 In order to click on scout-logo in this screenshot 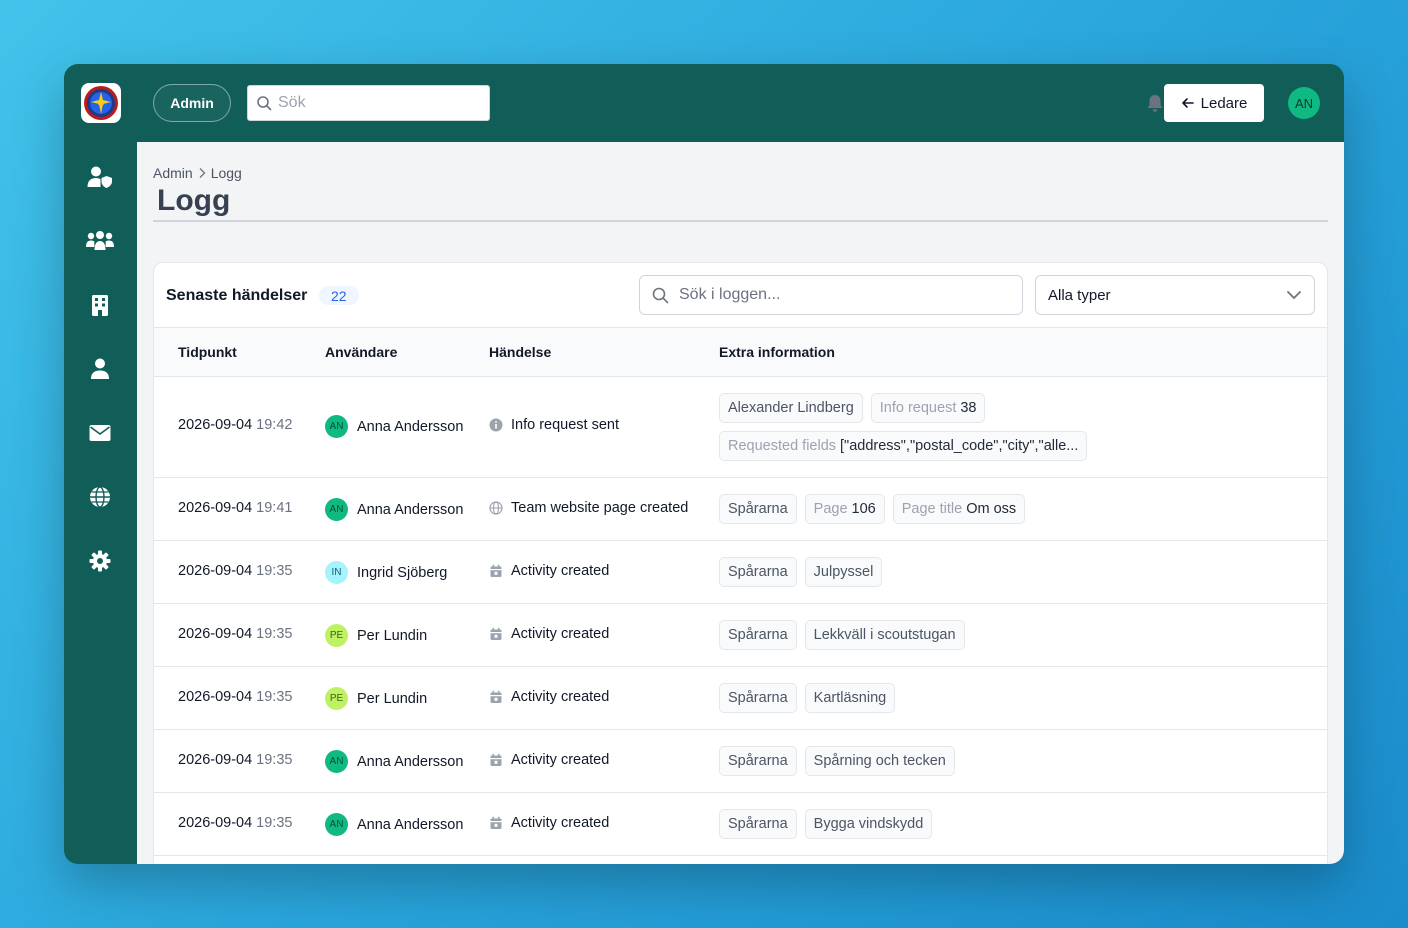, I will do `click(101, 103)`.